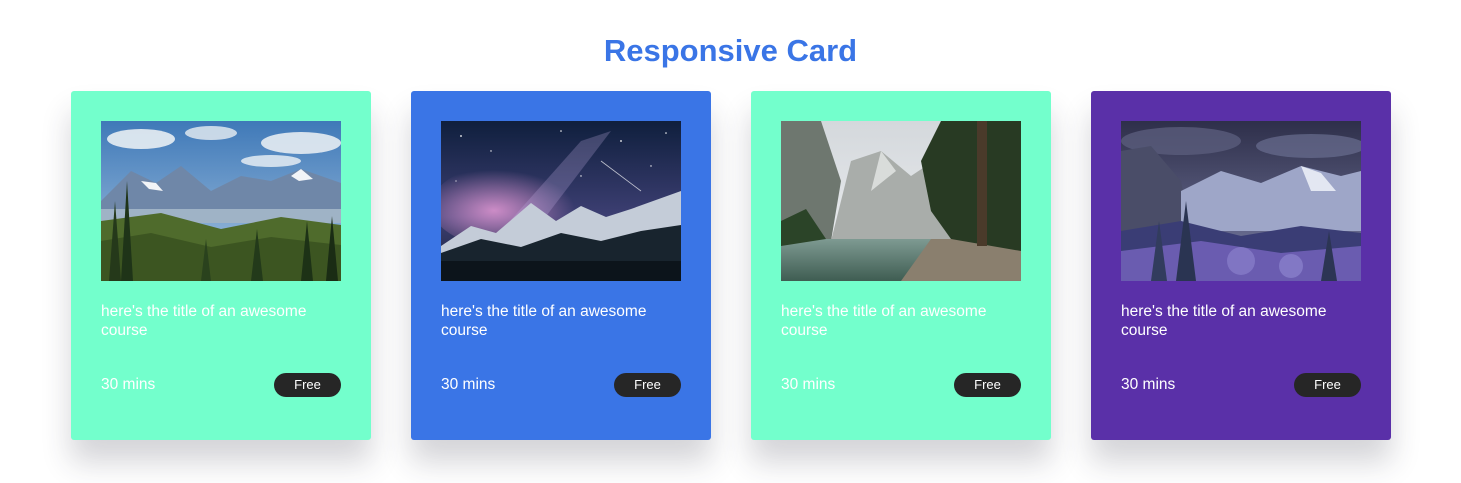 Image resolution: width=1461 pixels, height=483 pixels. Describe the element at coordinates (730, 50) in the screenshot. I see `page-title: Responsive Card` at that location.